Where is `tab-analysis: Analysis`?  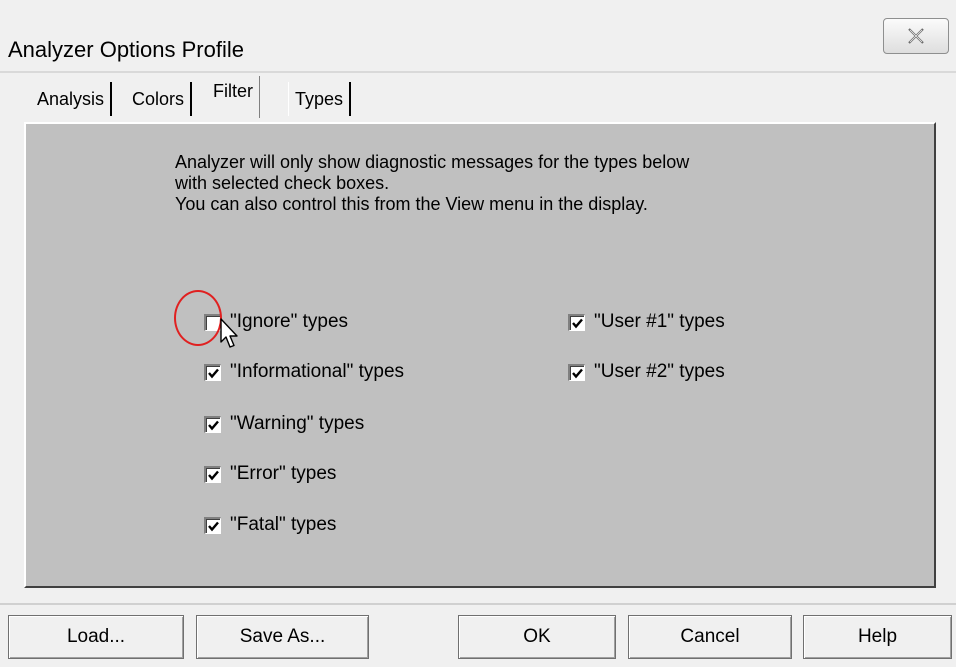 tab-analysis: Analysis is located at coordinates (72, 99).